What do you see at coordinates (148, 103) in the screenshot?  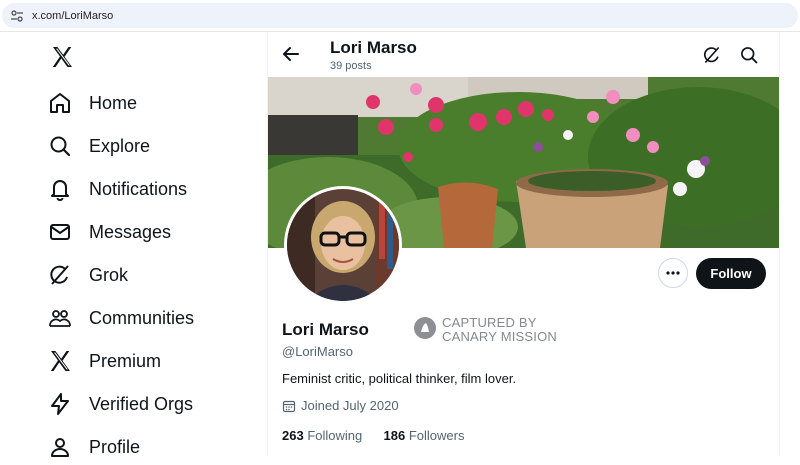 I see `sidebar-item-home: Home` at bounding box center [148, 103].